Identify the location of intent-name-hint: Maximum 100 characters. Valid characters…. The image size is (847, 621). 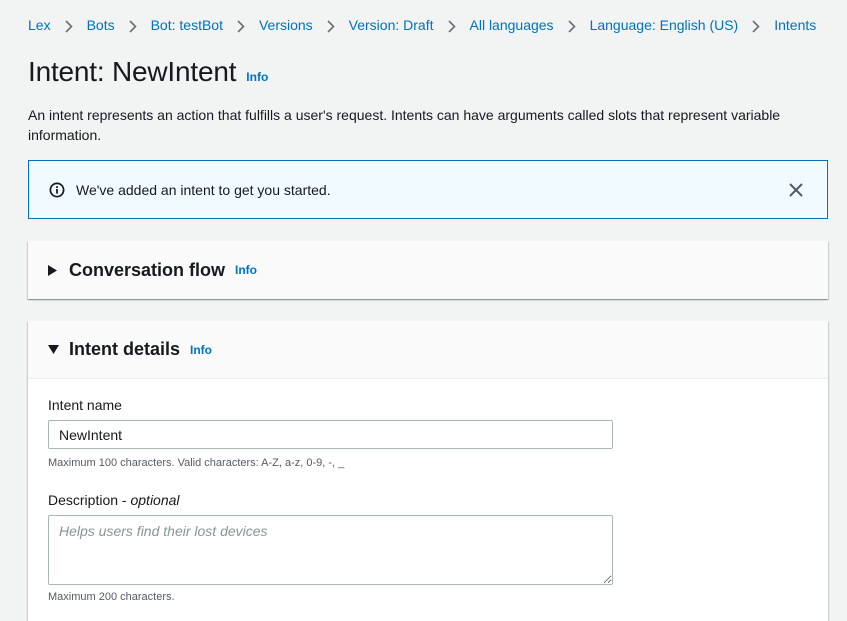
(196, 463).